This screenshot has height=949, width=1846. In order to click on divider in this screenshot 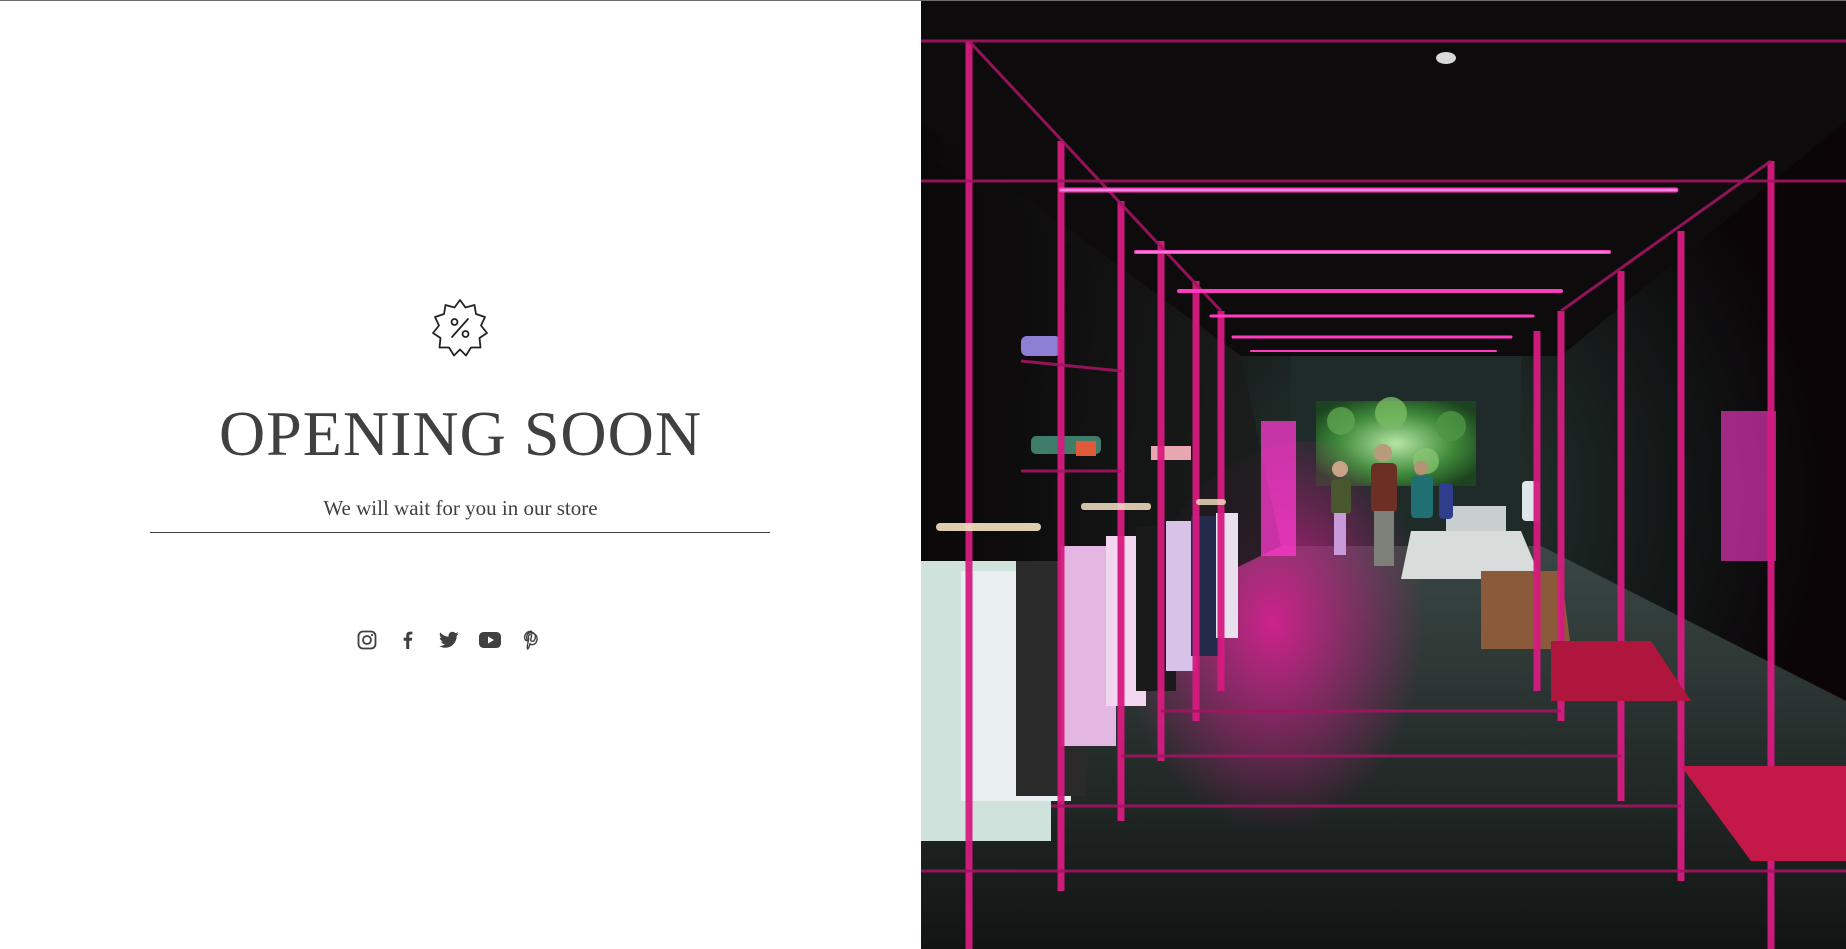, I will do `click(460, 532)`.